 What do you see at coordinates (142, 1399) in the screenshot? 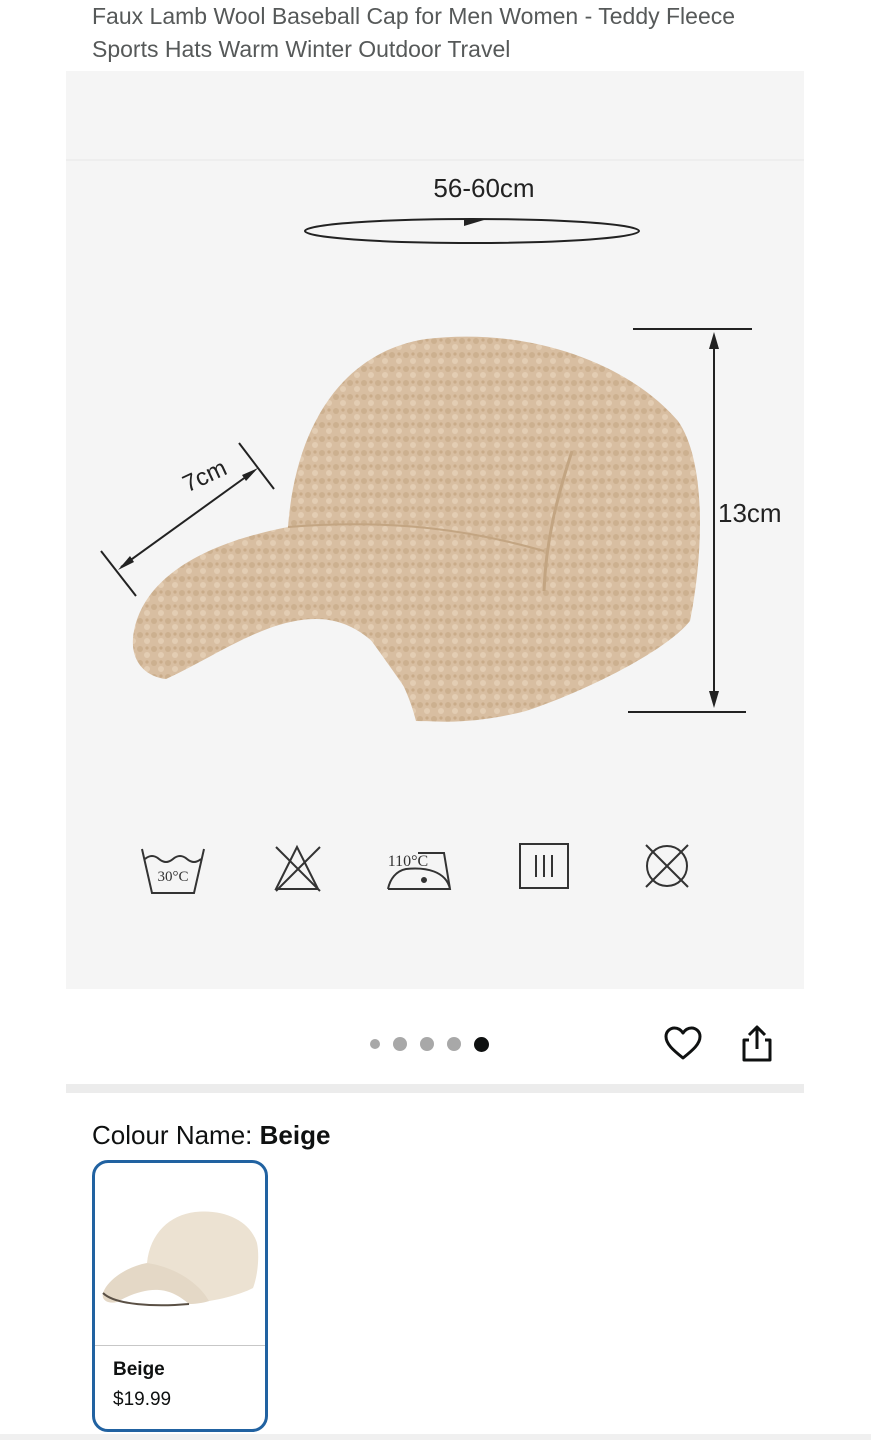
I see `swatch-price: $19.99` at bounding box center [142, 1399].